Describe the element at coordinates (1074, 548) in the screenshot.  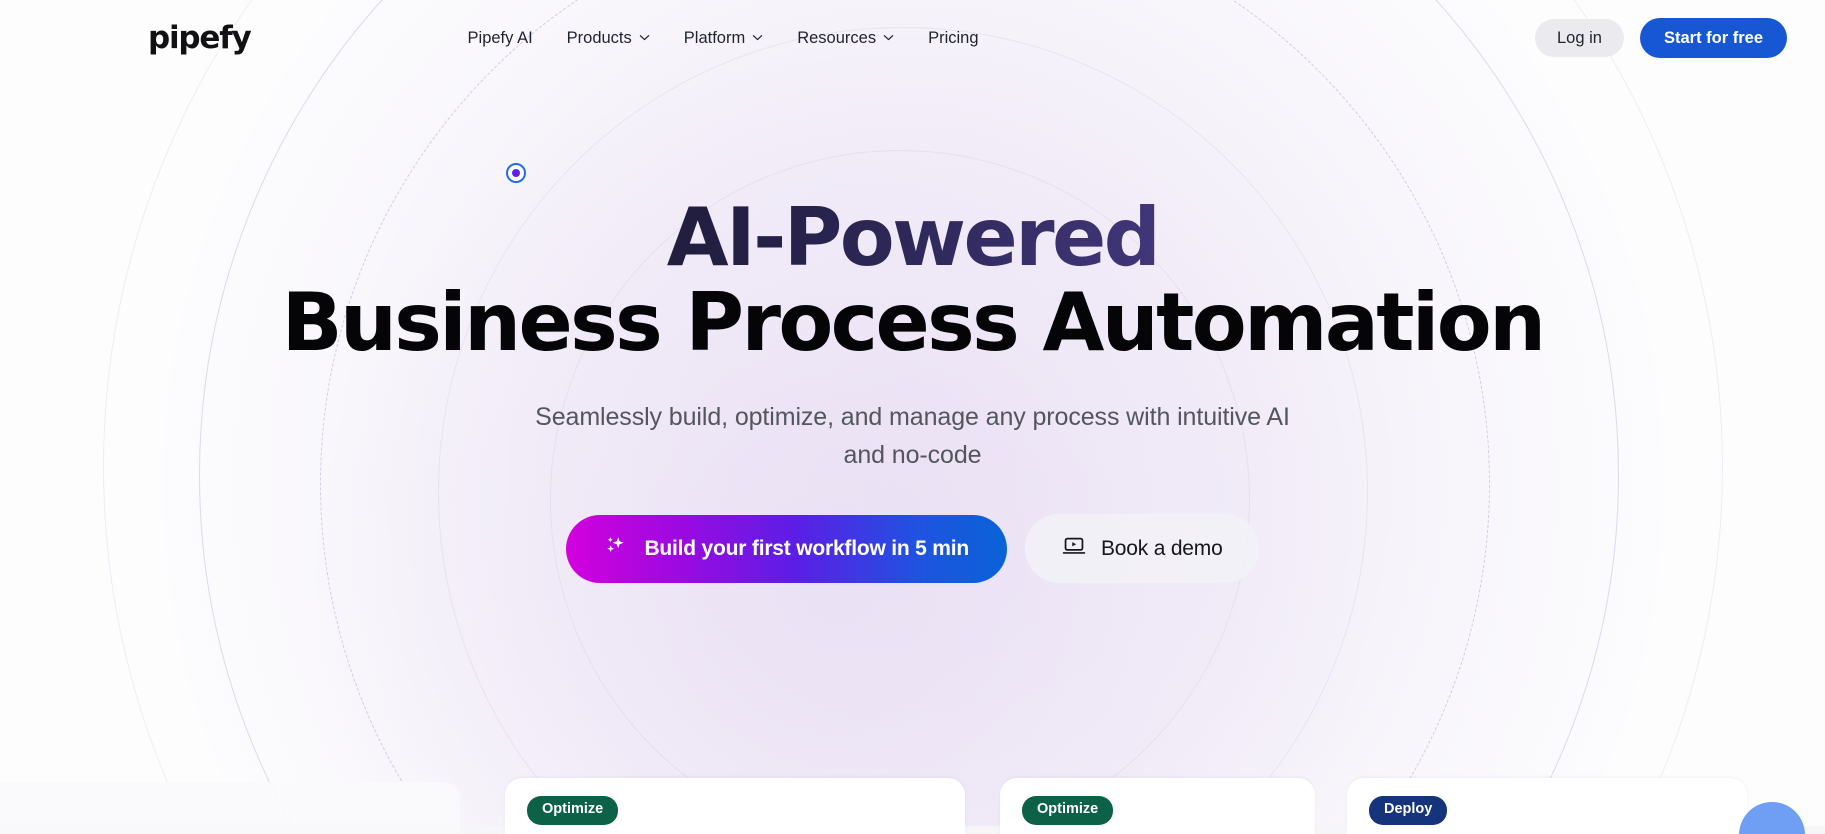
I see `laptop-play-icon` at that location.